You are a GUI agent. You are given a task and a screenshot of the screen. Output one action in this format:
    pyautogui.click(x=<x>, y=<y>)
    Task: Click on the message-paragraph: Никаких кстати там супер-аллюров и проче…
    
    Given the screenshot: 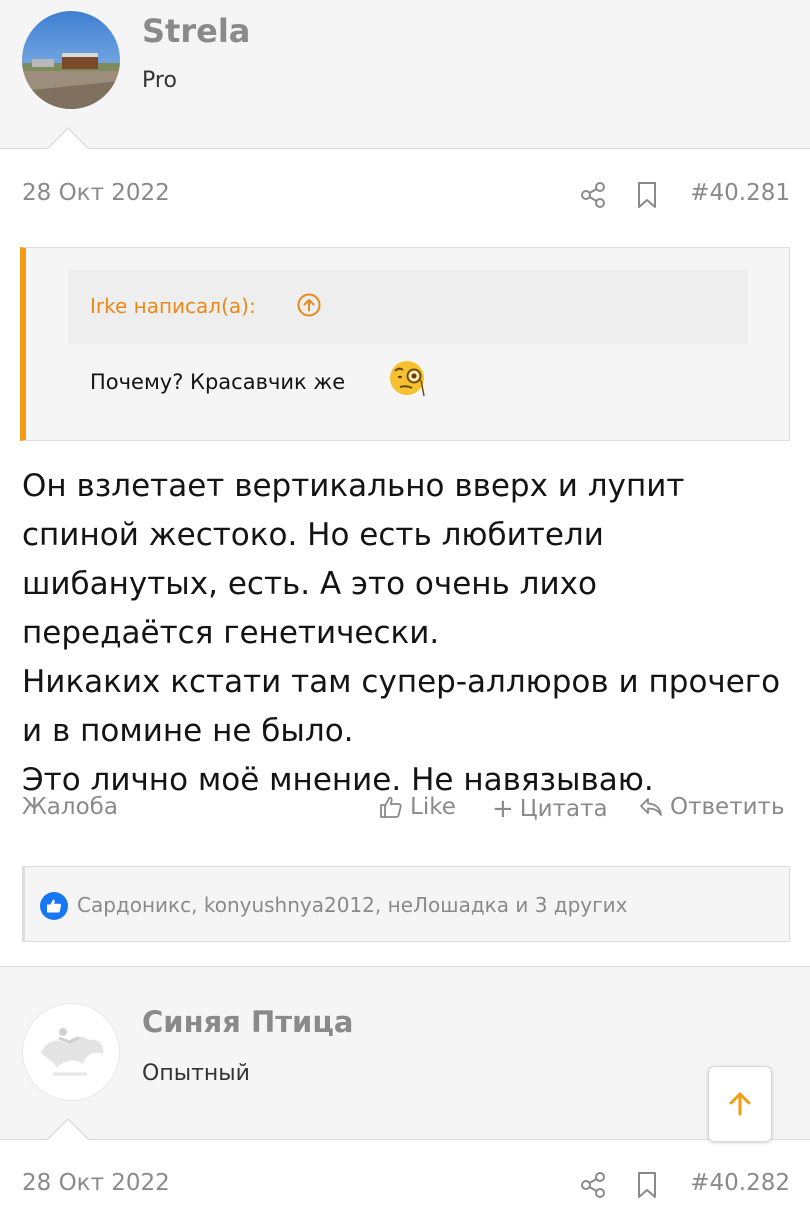 What is the action you would take?
    pyautogui.click(x=401, y=706)
    